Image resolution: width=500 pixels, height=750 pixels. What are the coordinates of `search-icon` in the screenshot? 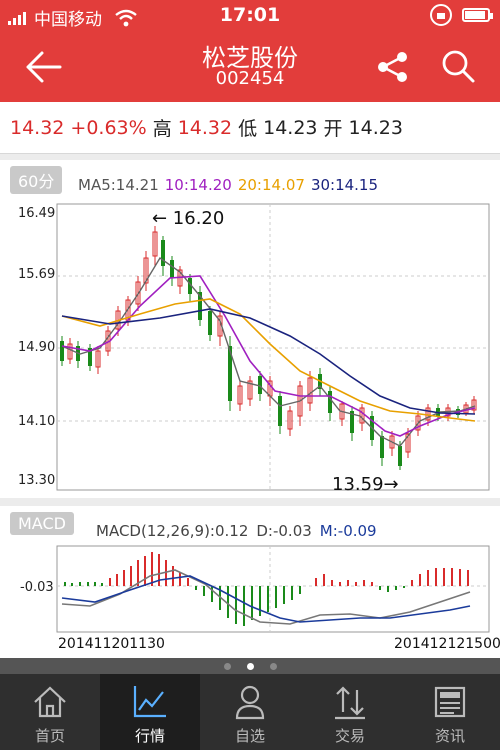 It's located at (458, 66).